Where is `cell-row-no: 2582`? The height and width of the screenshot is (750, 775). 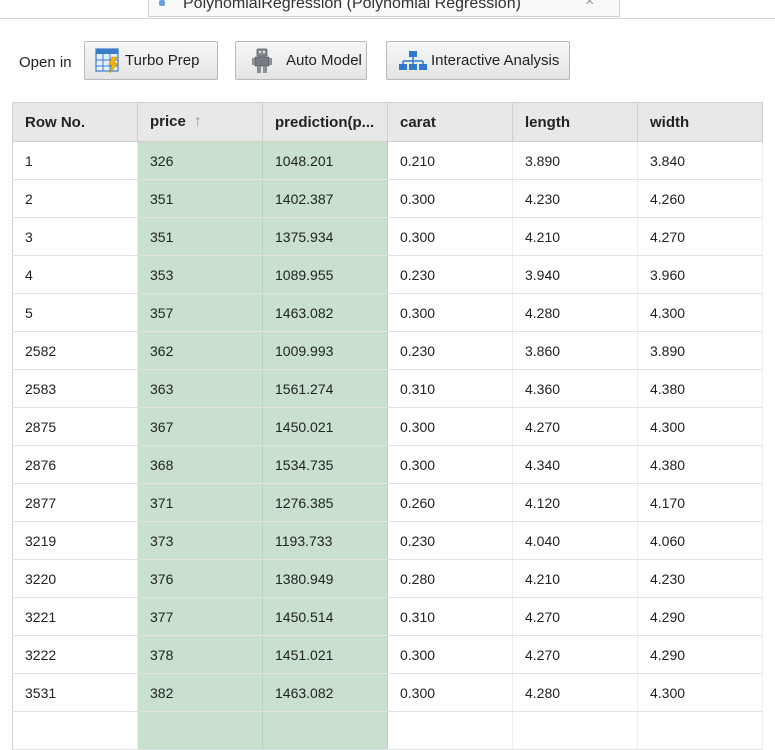 cell-row-no: 2582 is located at coordinates (75, 350).